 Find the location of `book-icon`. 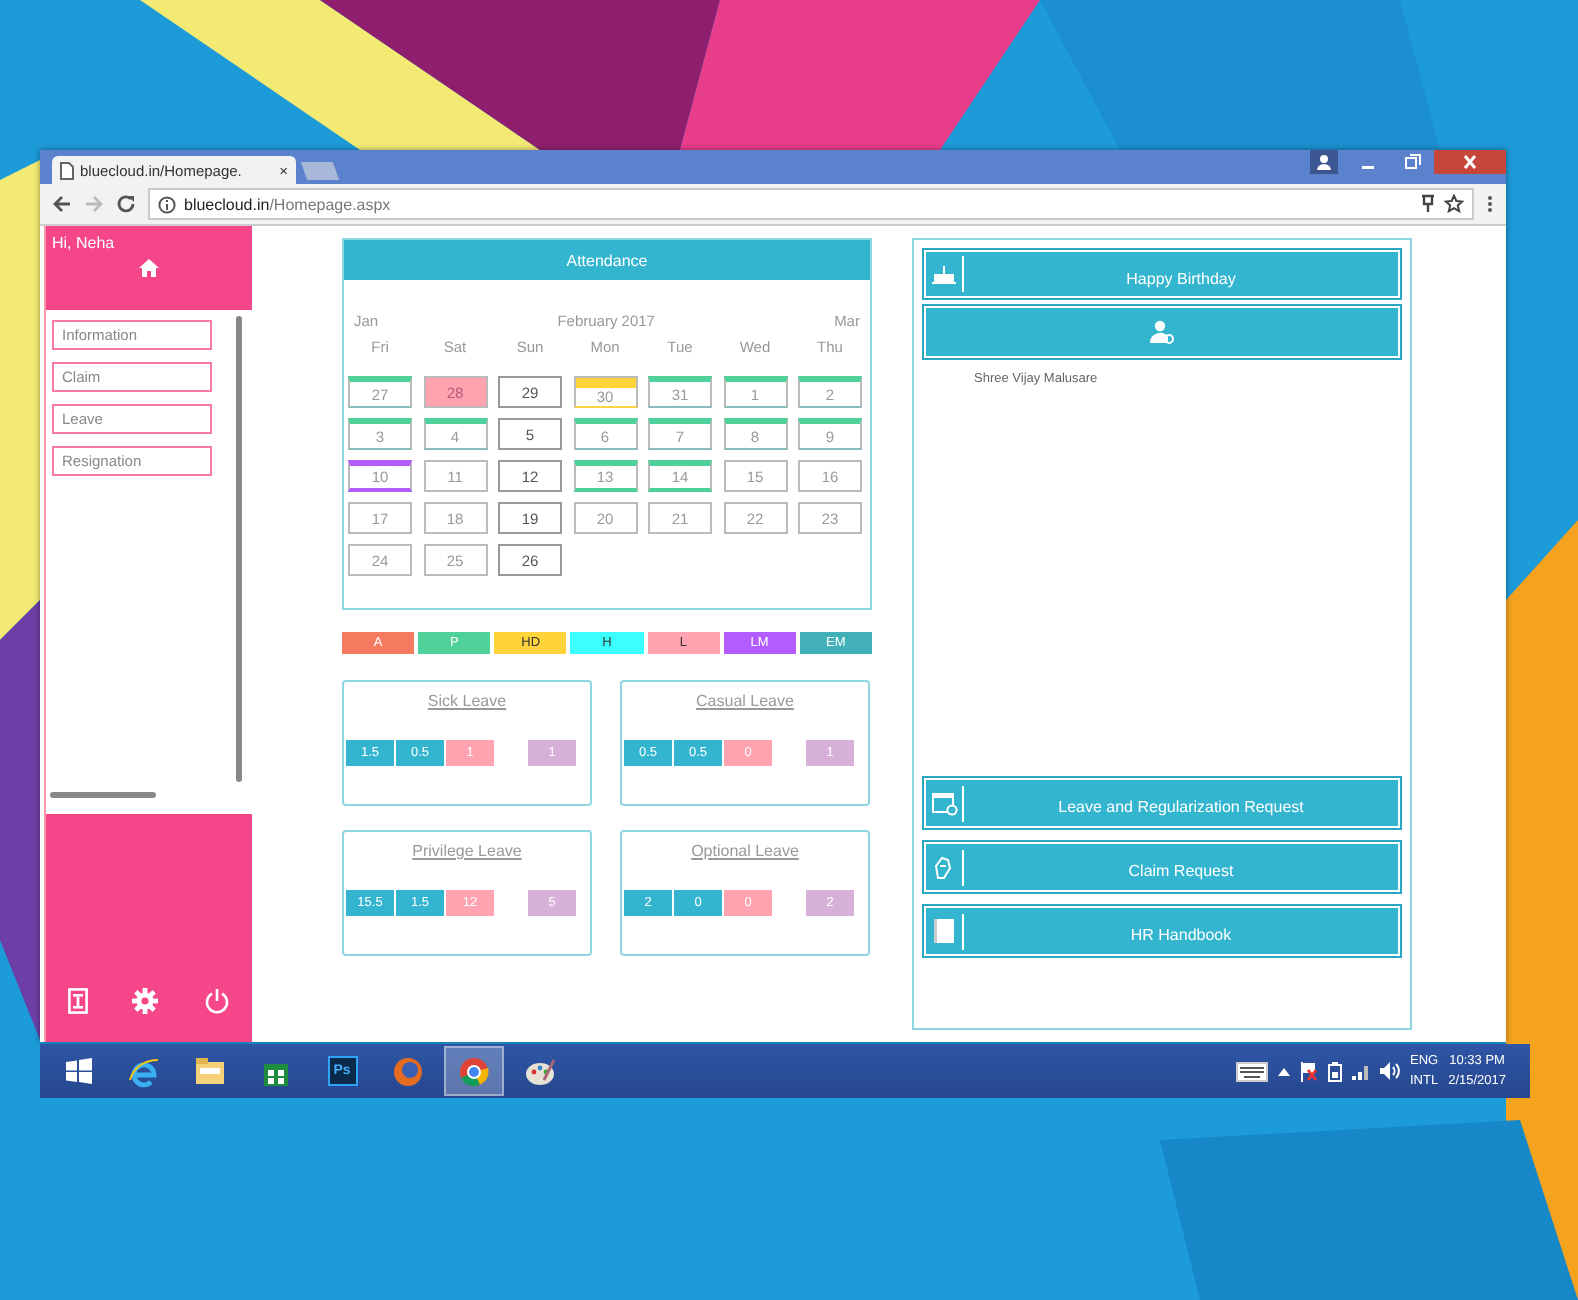

book-icon is located at coordinates (944, 931).